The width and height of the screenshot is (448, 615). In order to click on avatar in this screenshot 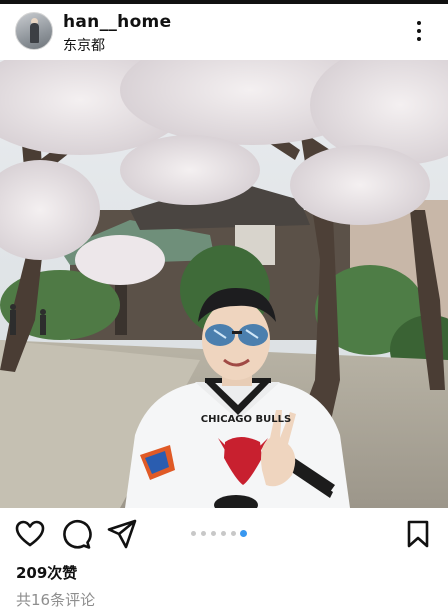, I will do `click(34, 31)`.